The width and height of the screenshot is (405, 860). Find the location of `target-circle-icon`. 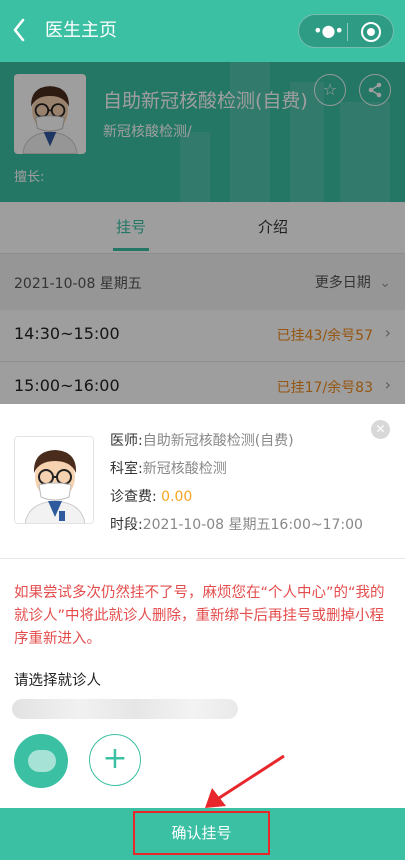

target-circle-icon is located at coordinates (371, 32).